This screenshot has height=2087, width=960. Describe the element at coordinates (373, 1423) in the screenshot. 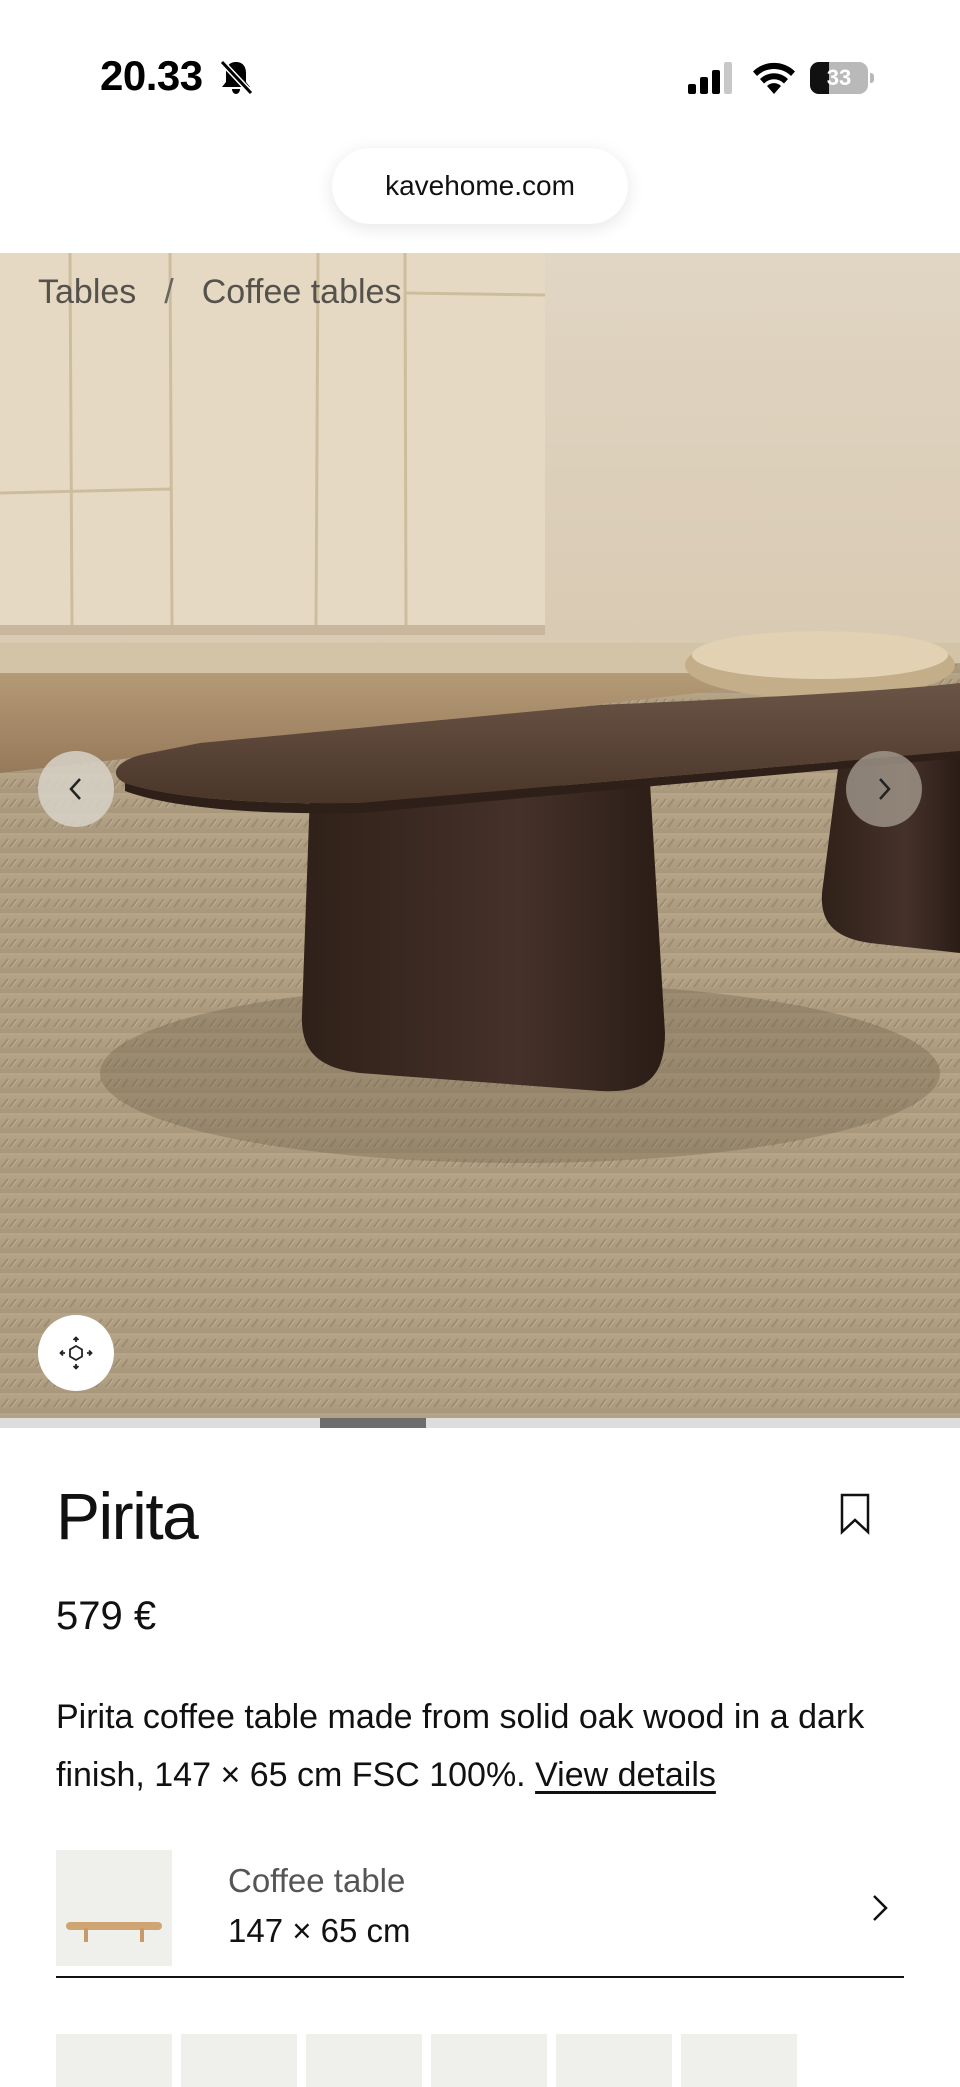

I see `gallery-progress-thumb` at that location.